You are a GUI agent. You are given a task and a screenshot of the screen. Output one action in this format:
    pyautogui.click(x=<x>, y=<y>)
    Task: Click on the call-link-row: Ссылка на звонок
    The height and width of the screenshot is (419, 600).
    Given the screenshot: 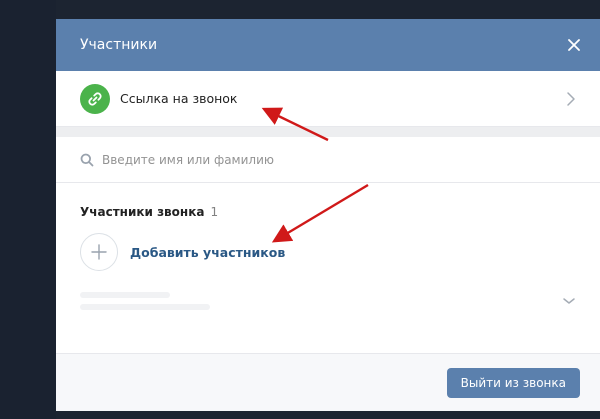 What is the action you would take?
    pyautogui.click(x=328, y=99)
    